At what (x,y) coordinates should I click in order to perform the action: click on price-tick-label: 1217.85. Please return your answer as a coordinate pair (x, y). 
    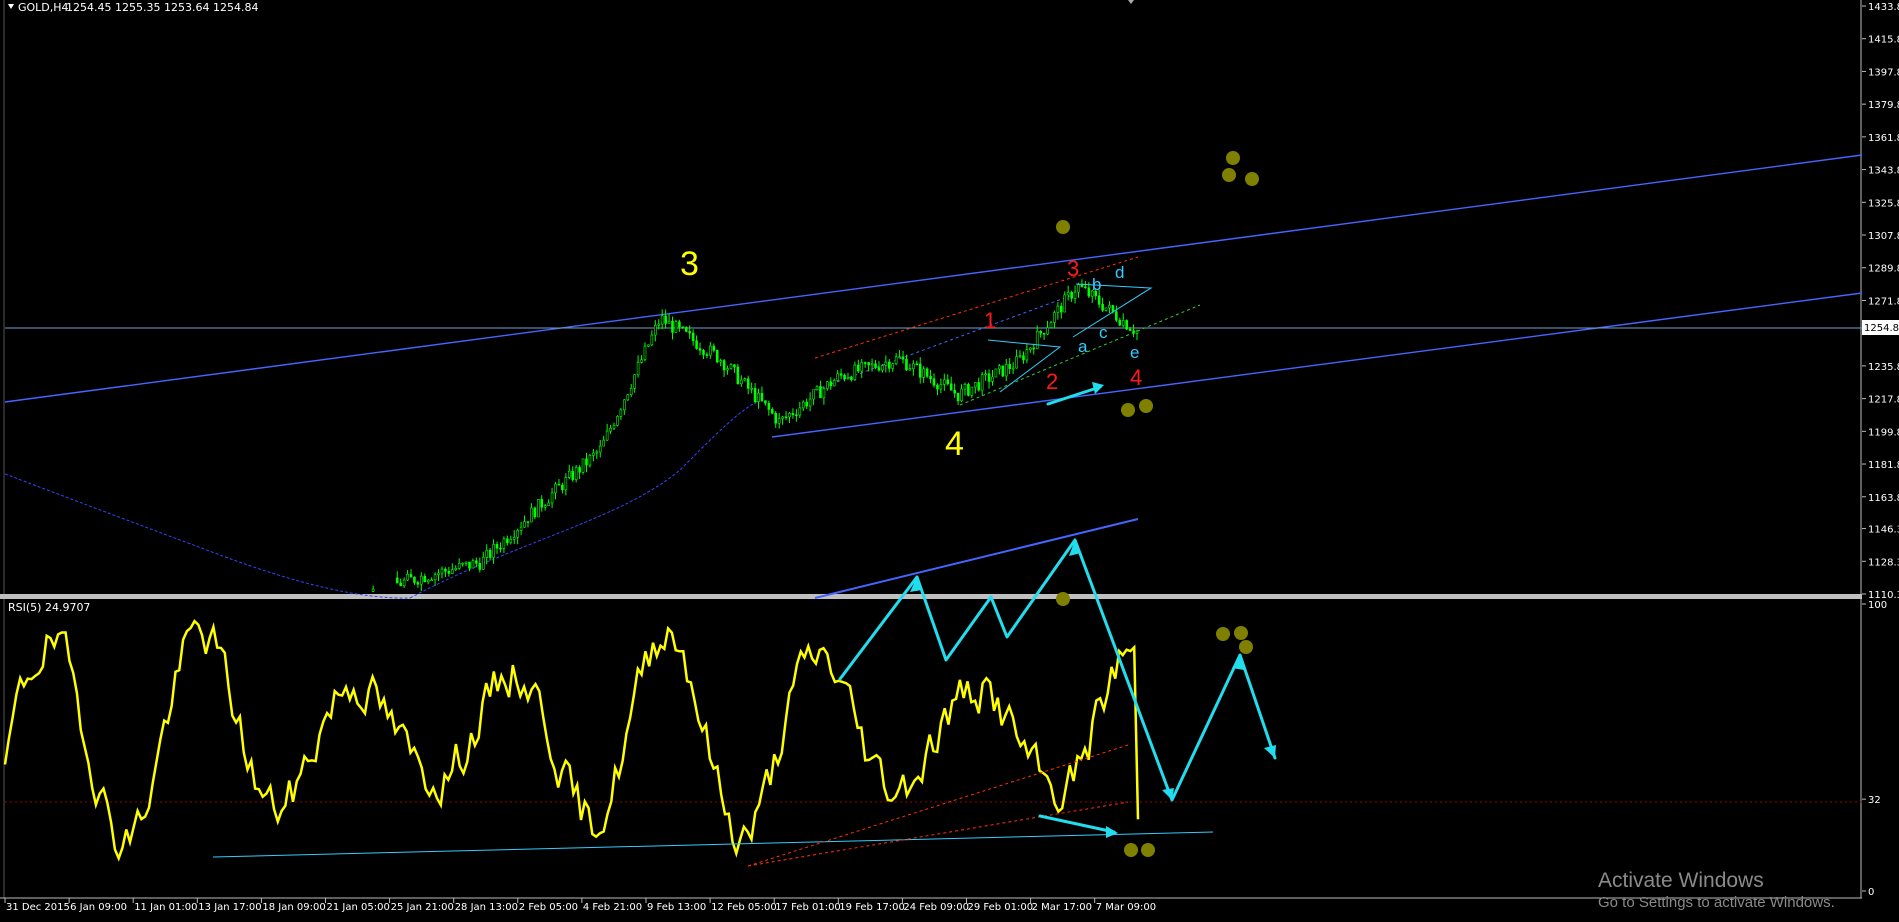
    Looking at the image, I should click on (1883, 400).